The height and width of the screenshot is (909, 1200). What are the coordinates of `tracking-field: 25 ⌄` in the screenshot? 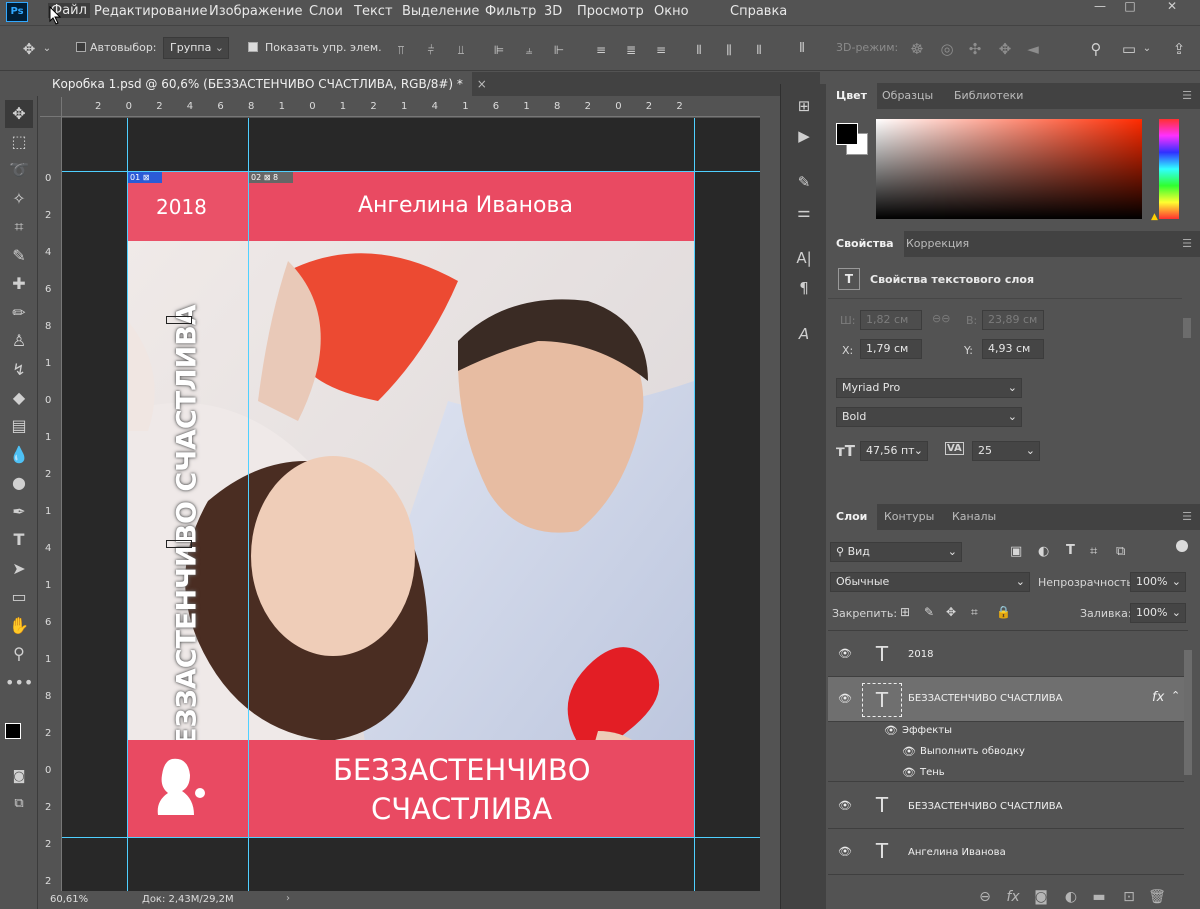 It's located at (1006, 451).